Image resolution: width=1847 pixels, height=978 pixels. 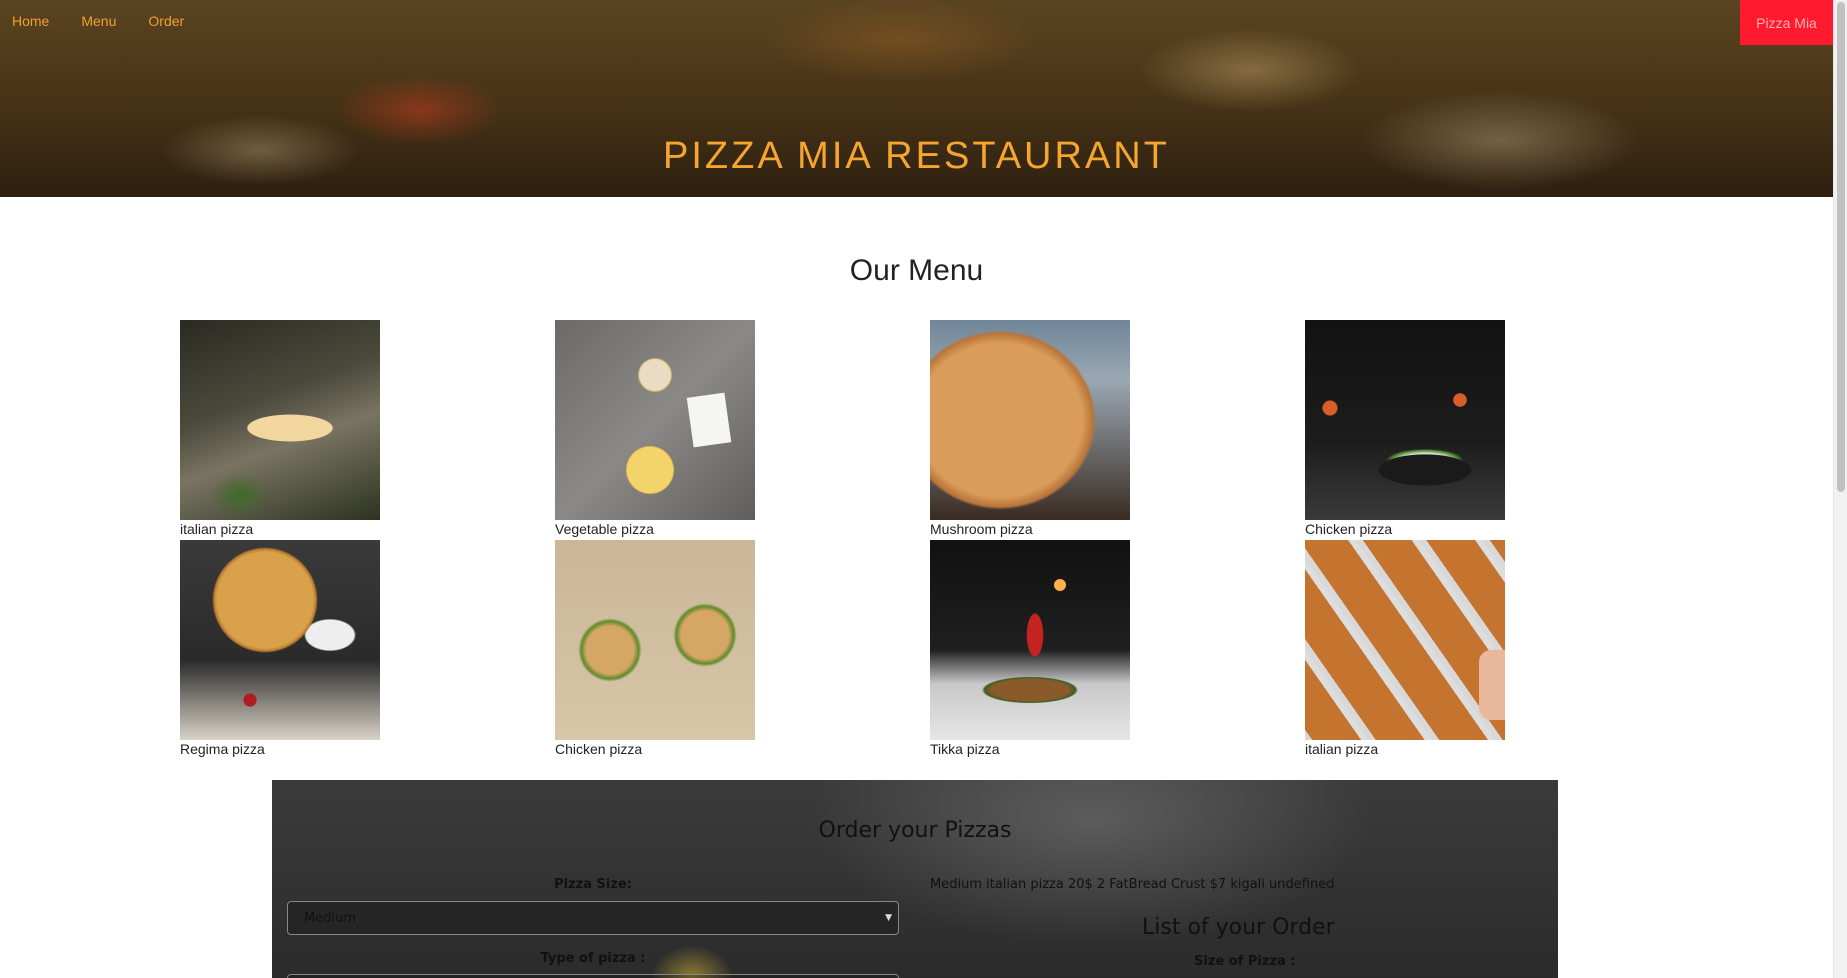 I want to click on pizza-type-select, so click(x=593, y=976).